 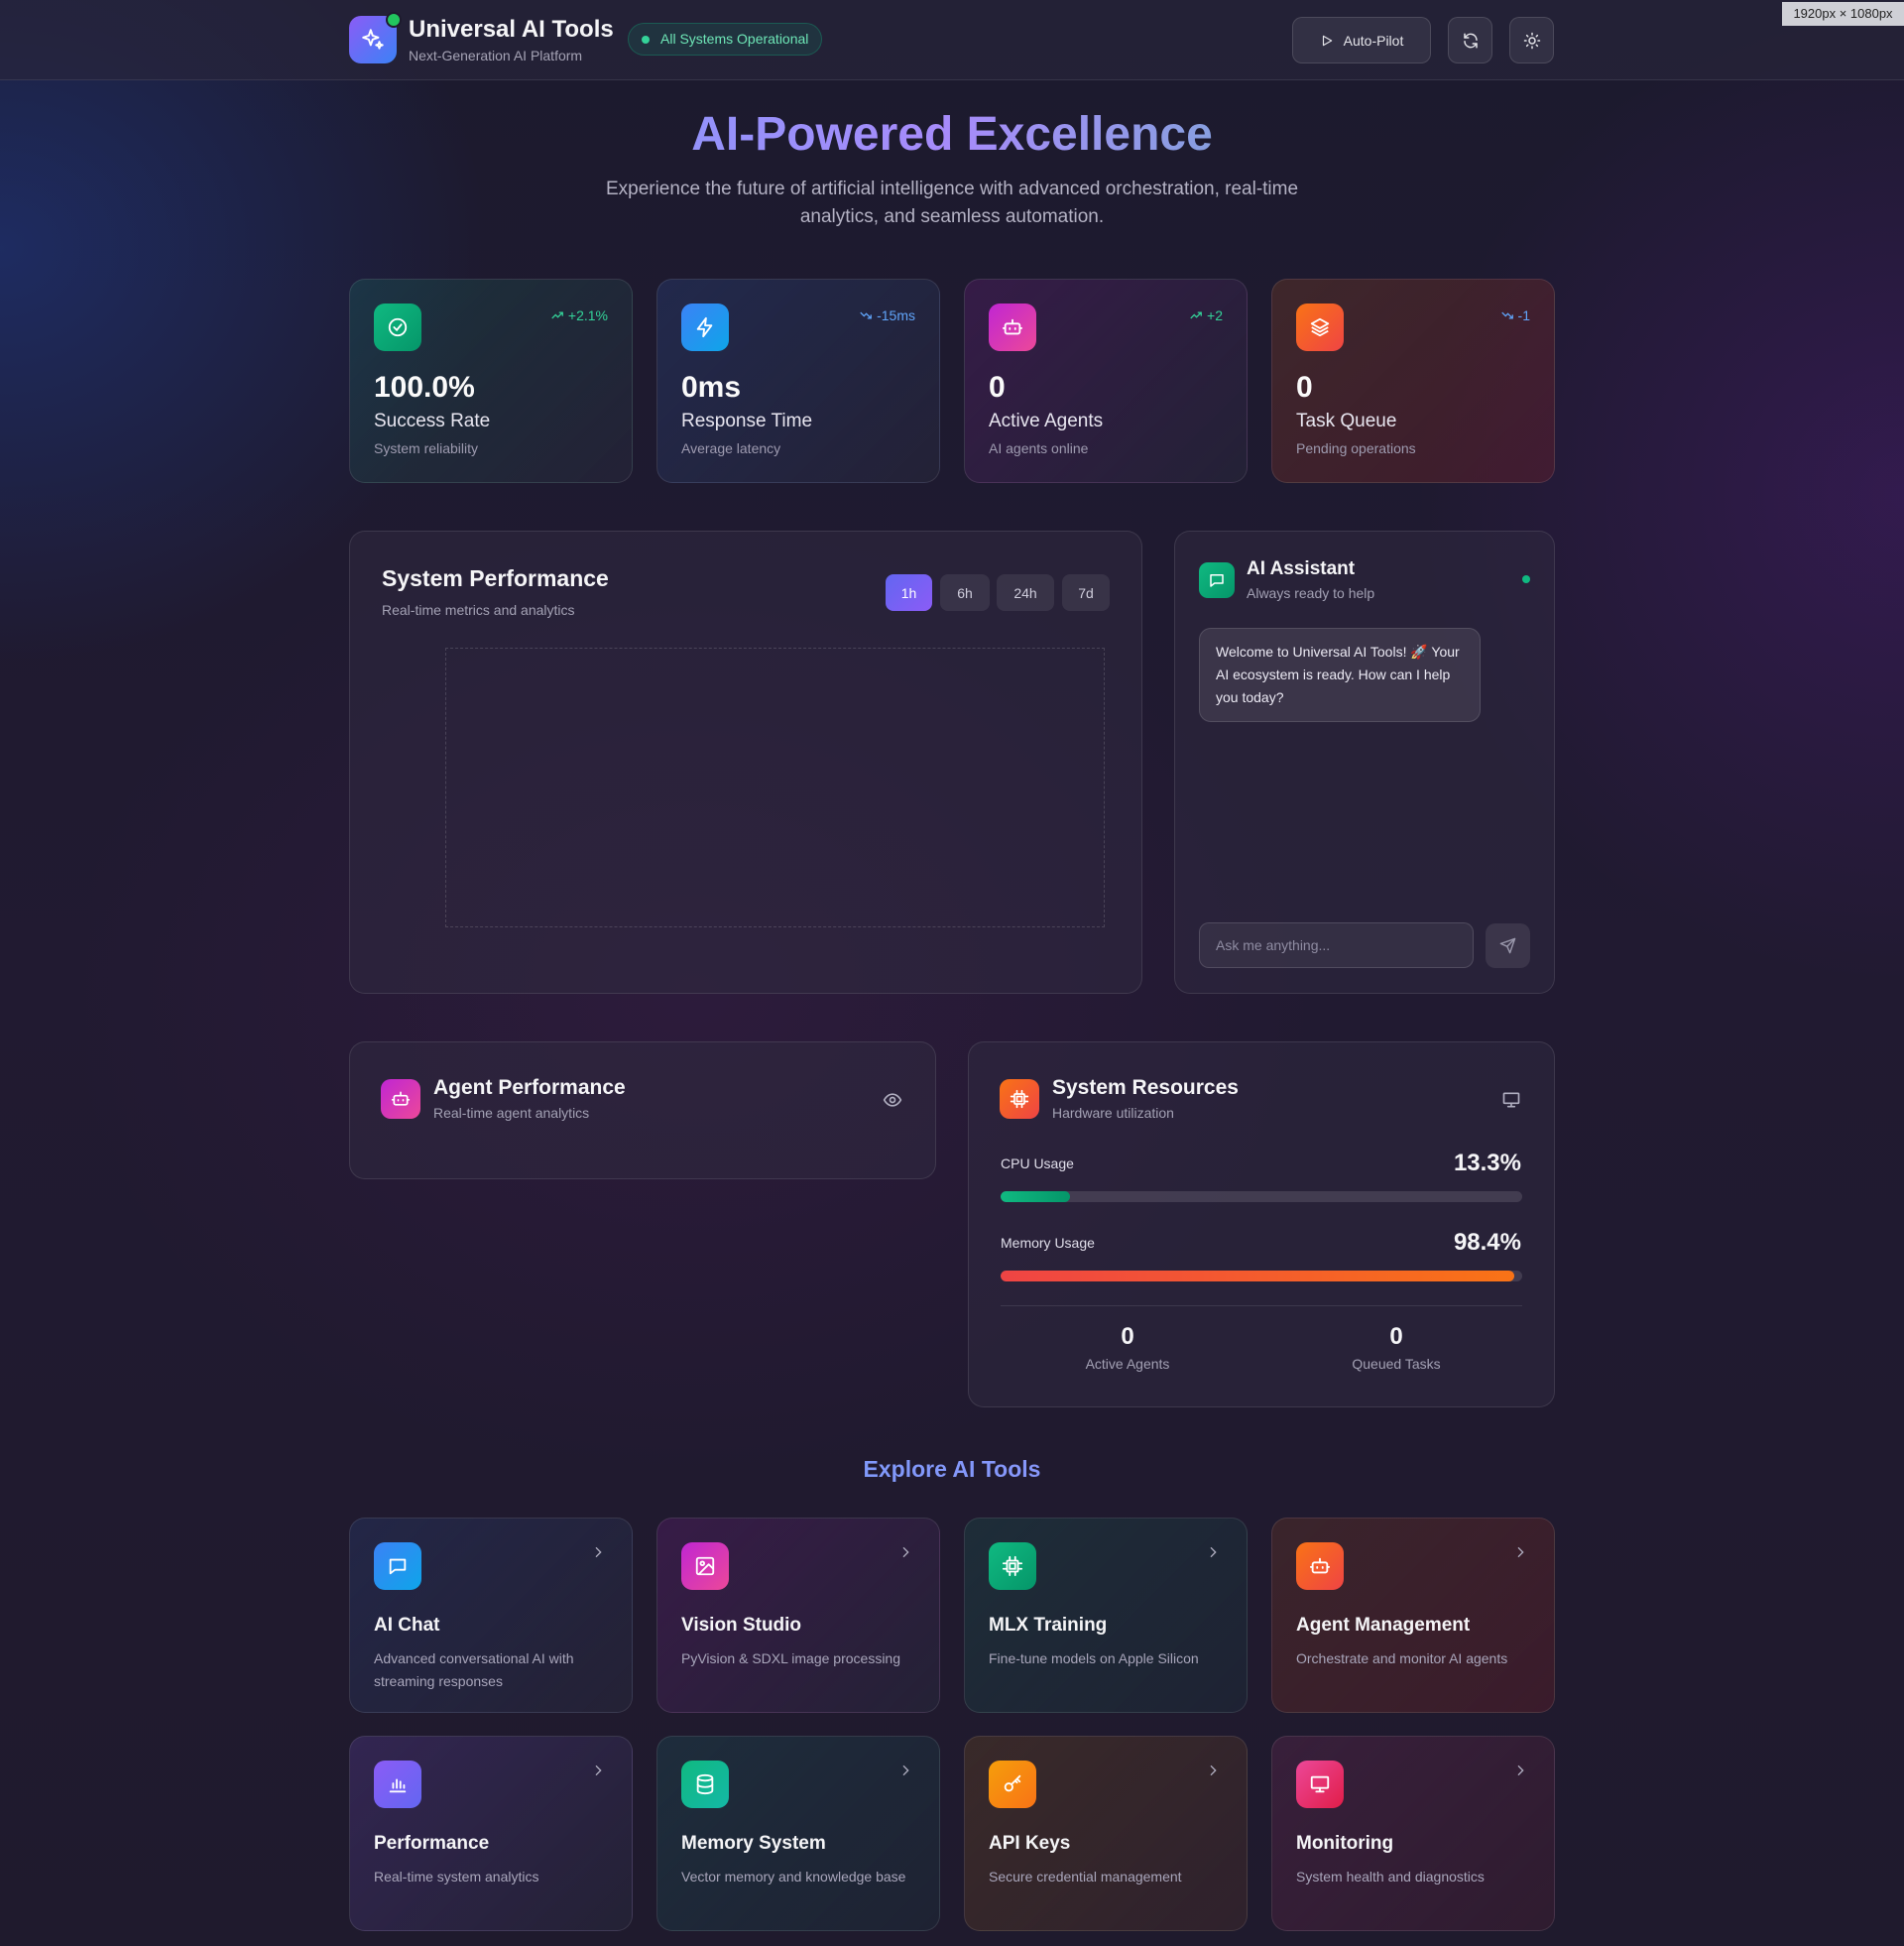 I want to click on active-agents-count: 0, so click(x=1127, y=1336).